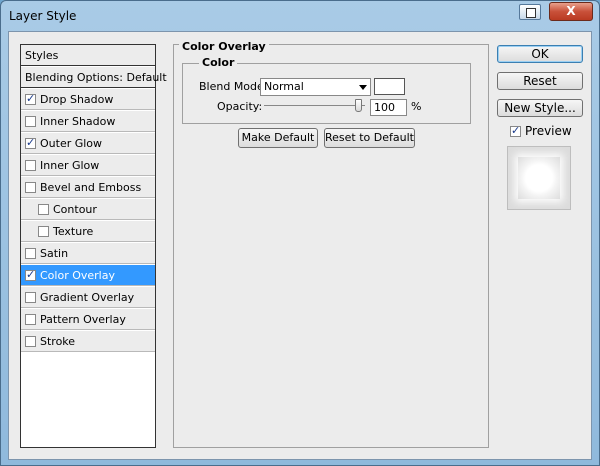 The width and height of the screenshot is (600, 466). What do you see at coordinates (388, 107) in the screenshot?
I see `opacity-input: 100` at bounding box center [388, 107].